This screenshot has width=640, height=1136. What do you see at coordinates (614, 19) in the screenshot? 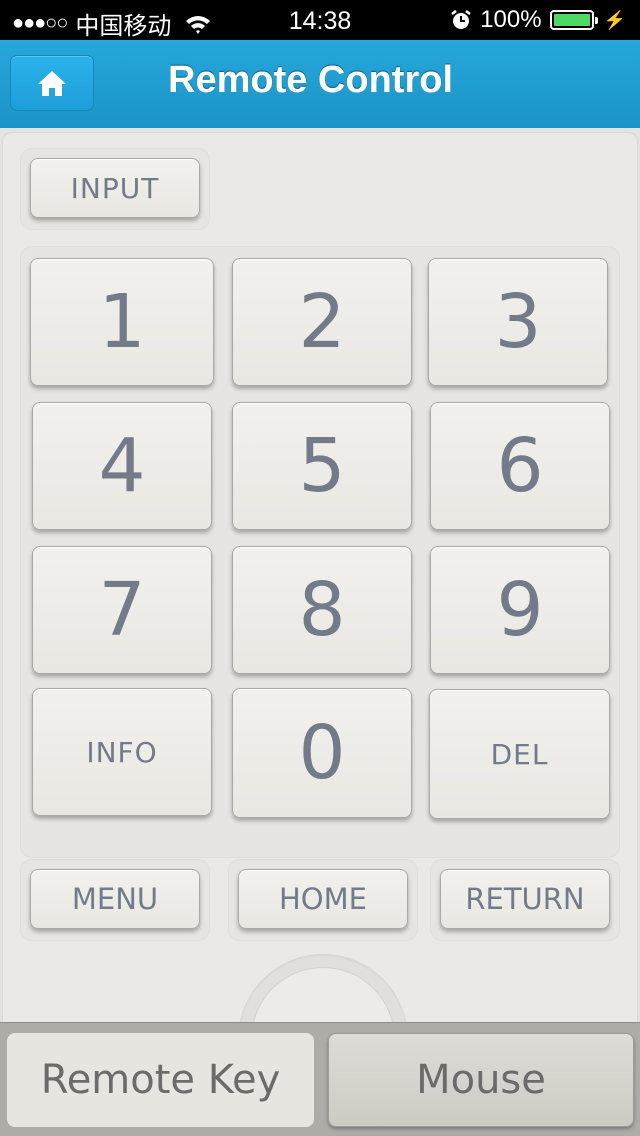
I see `bolt-icon: ⚡` at bounding box center [614, 19].